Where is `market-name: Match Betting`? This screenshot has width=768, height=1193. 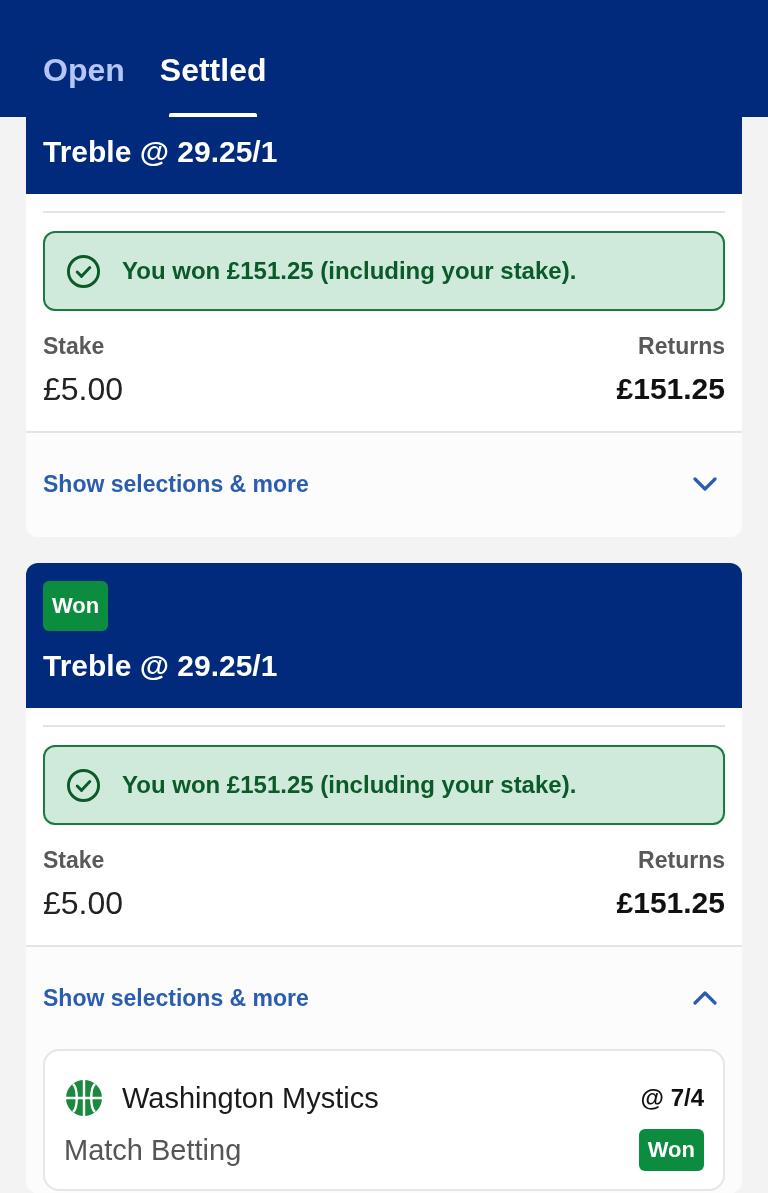 market-name: Match Betting is located at coordinates (153, 1150).